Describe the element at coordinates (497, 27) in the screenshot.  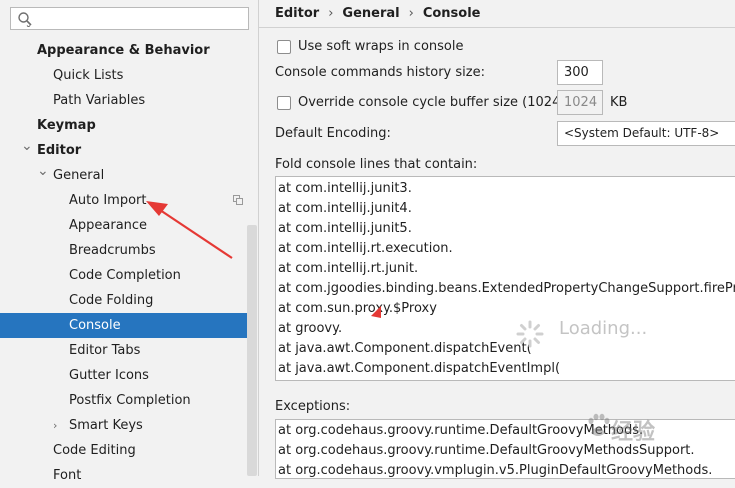
I see `header-divider` at that location.